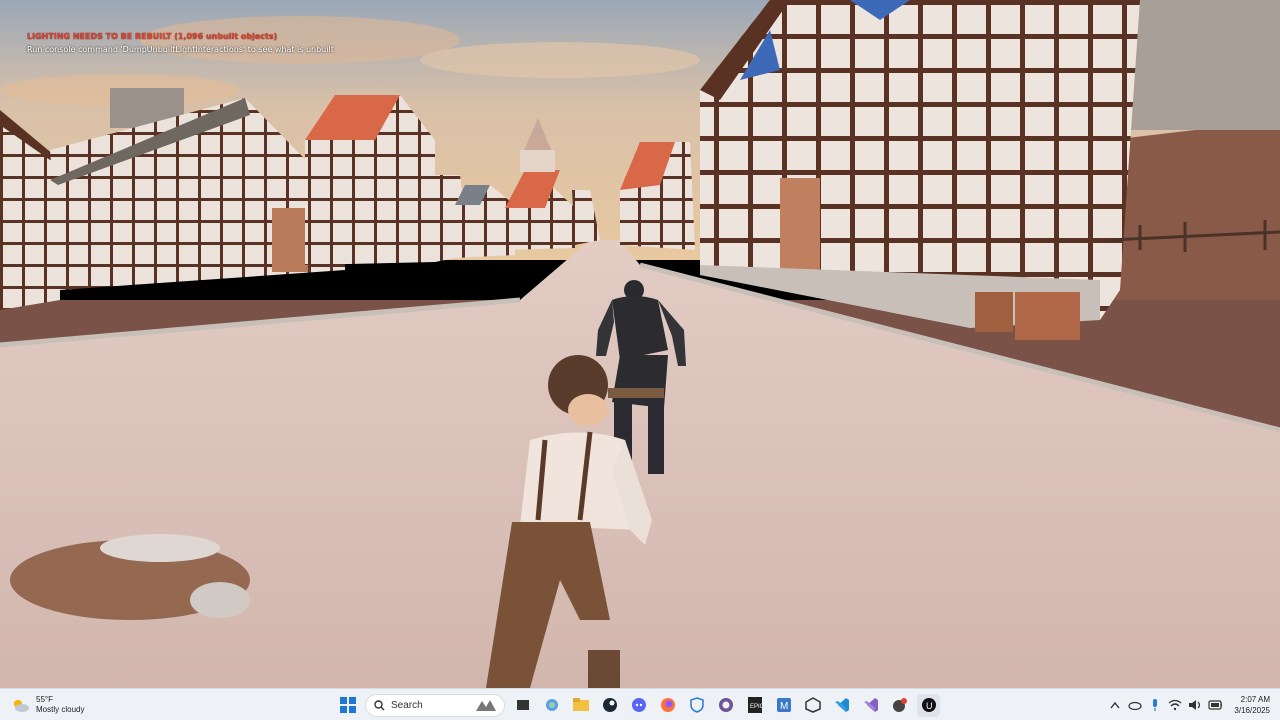 This screenshot has height=720, width=1280. What do you see at coordinates (551, 705) in the screenshot?
I see `copilot-icon` at bounding box center [551, 705].